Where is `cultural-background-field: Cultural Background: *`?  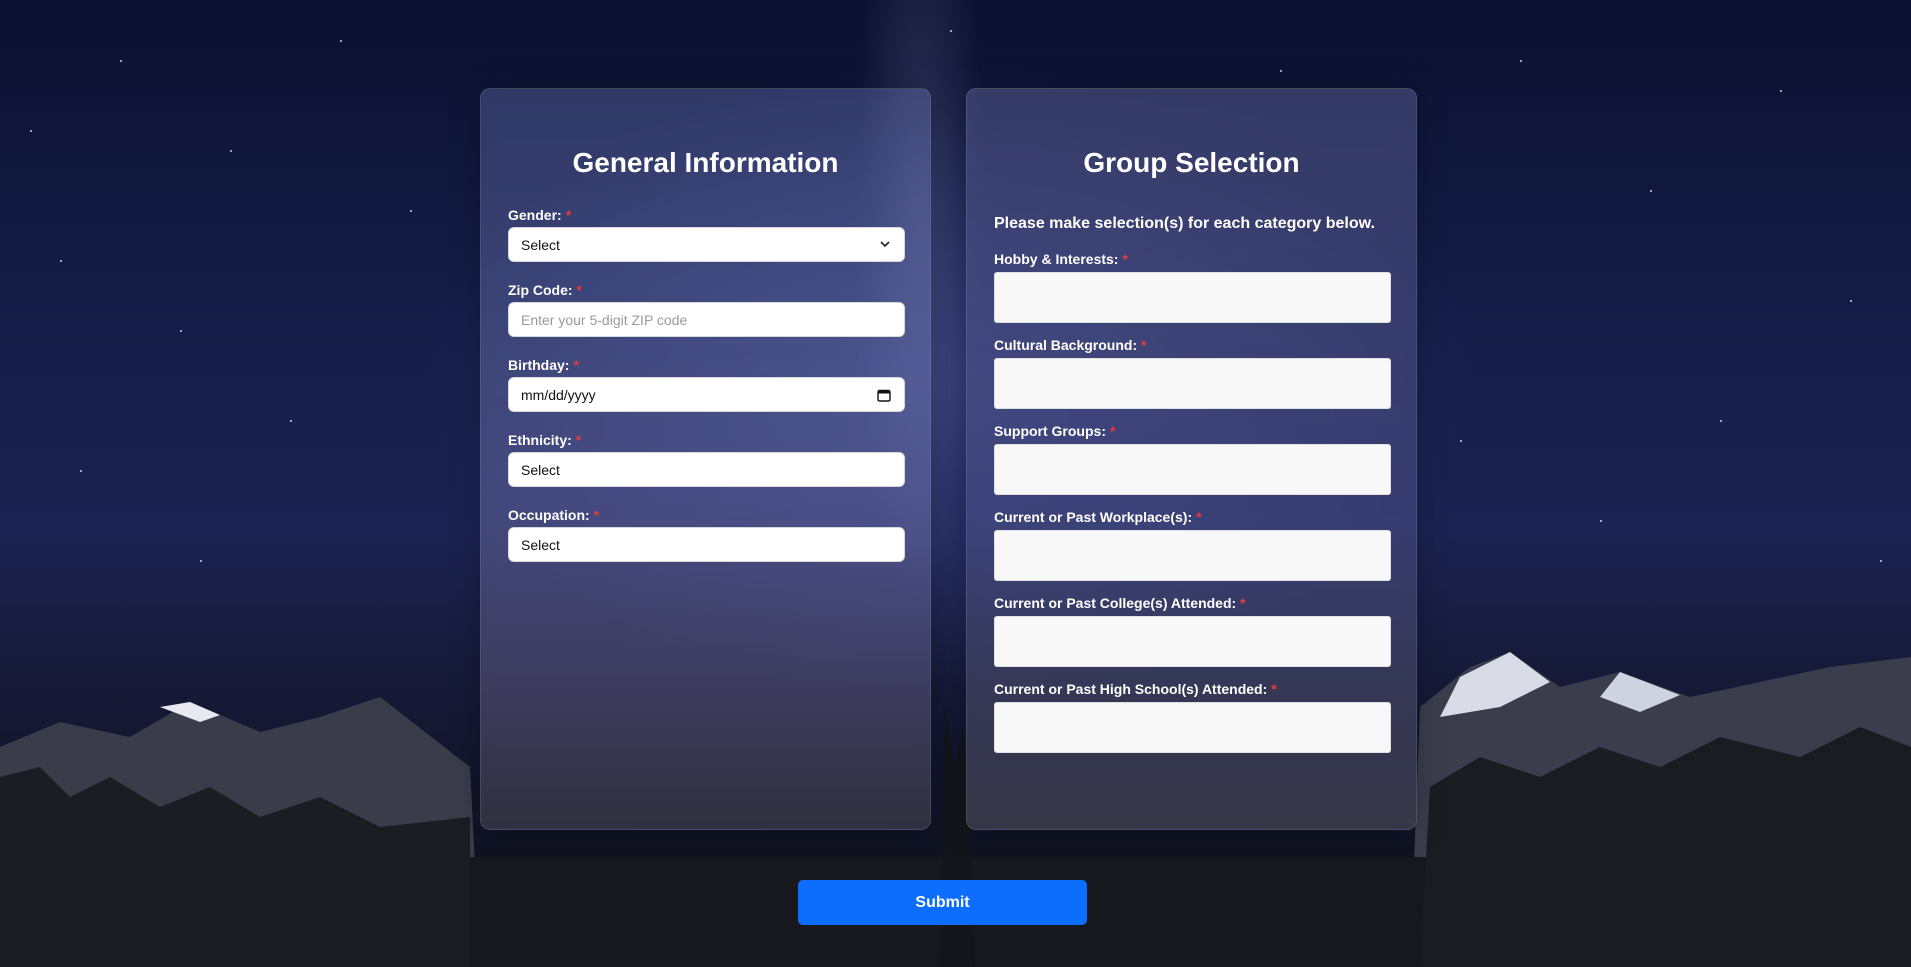 cultural-background-field: Cultural Background: * is located at coordinates (1192, 373).